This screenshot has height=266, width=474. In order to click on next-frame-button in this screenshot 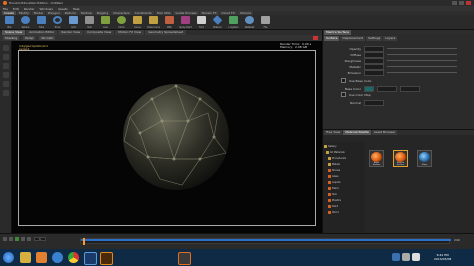, I will do `click(23, 239)`.